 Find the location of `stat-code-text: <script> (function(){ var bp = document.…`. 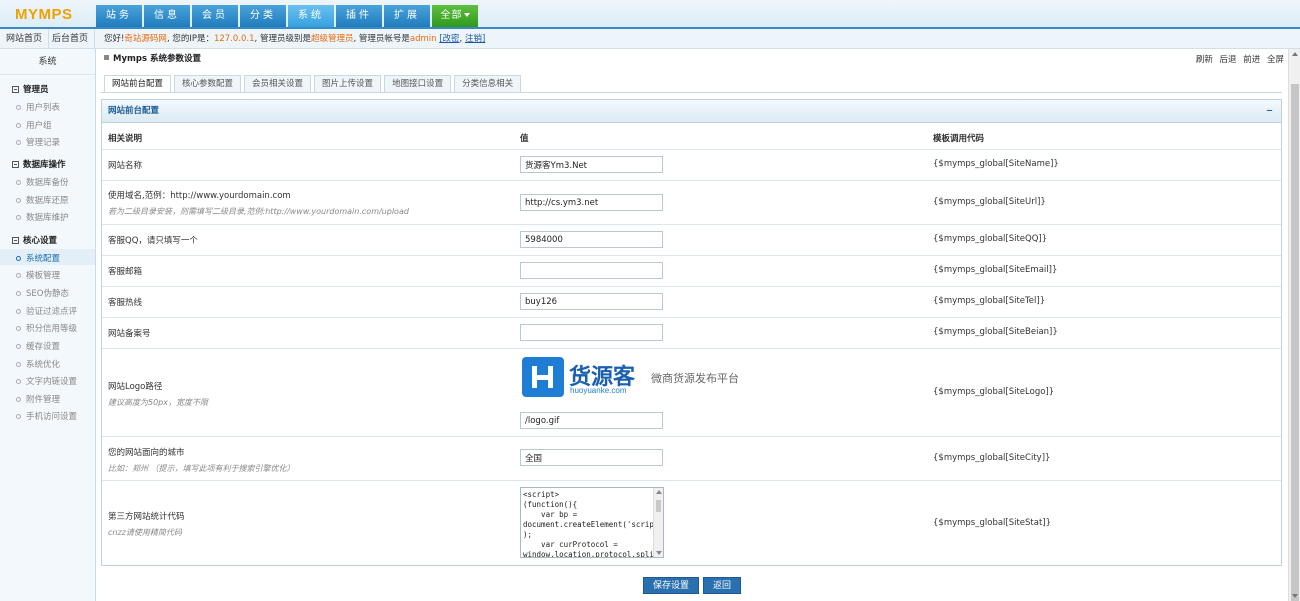

stat-code-text: <script> (function(){ var bp = document.… is located at coordinates (593, 524).